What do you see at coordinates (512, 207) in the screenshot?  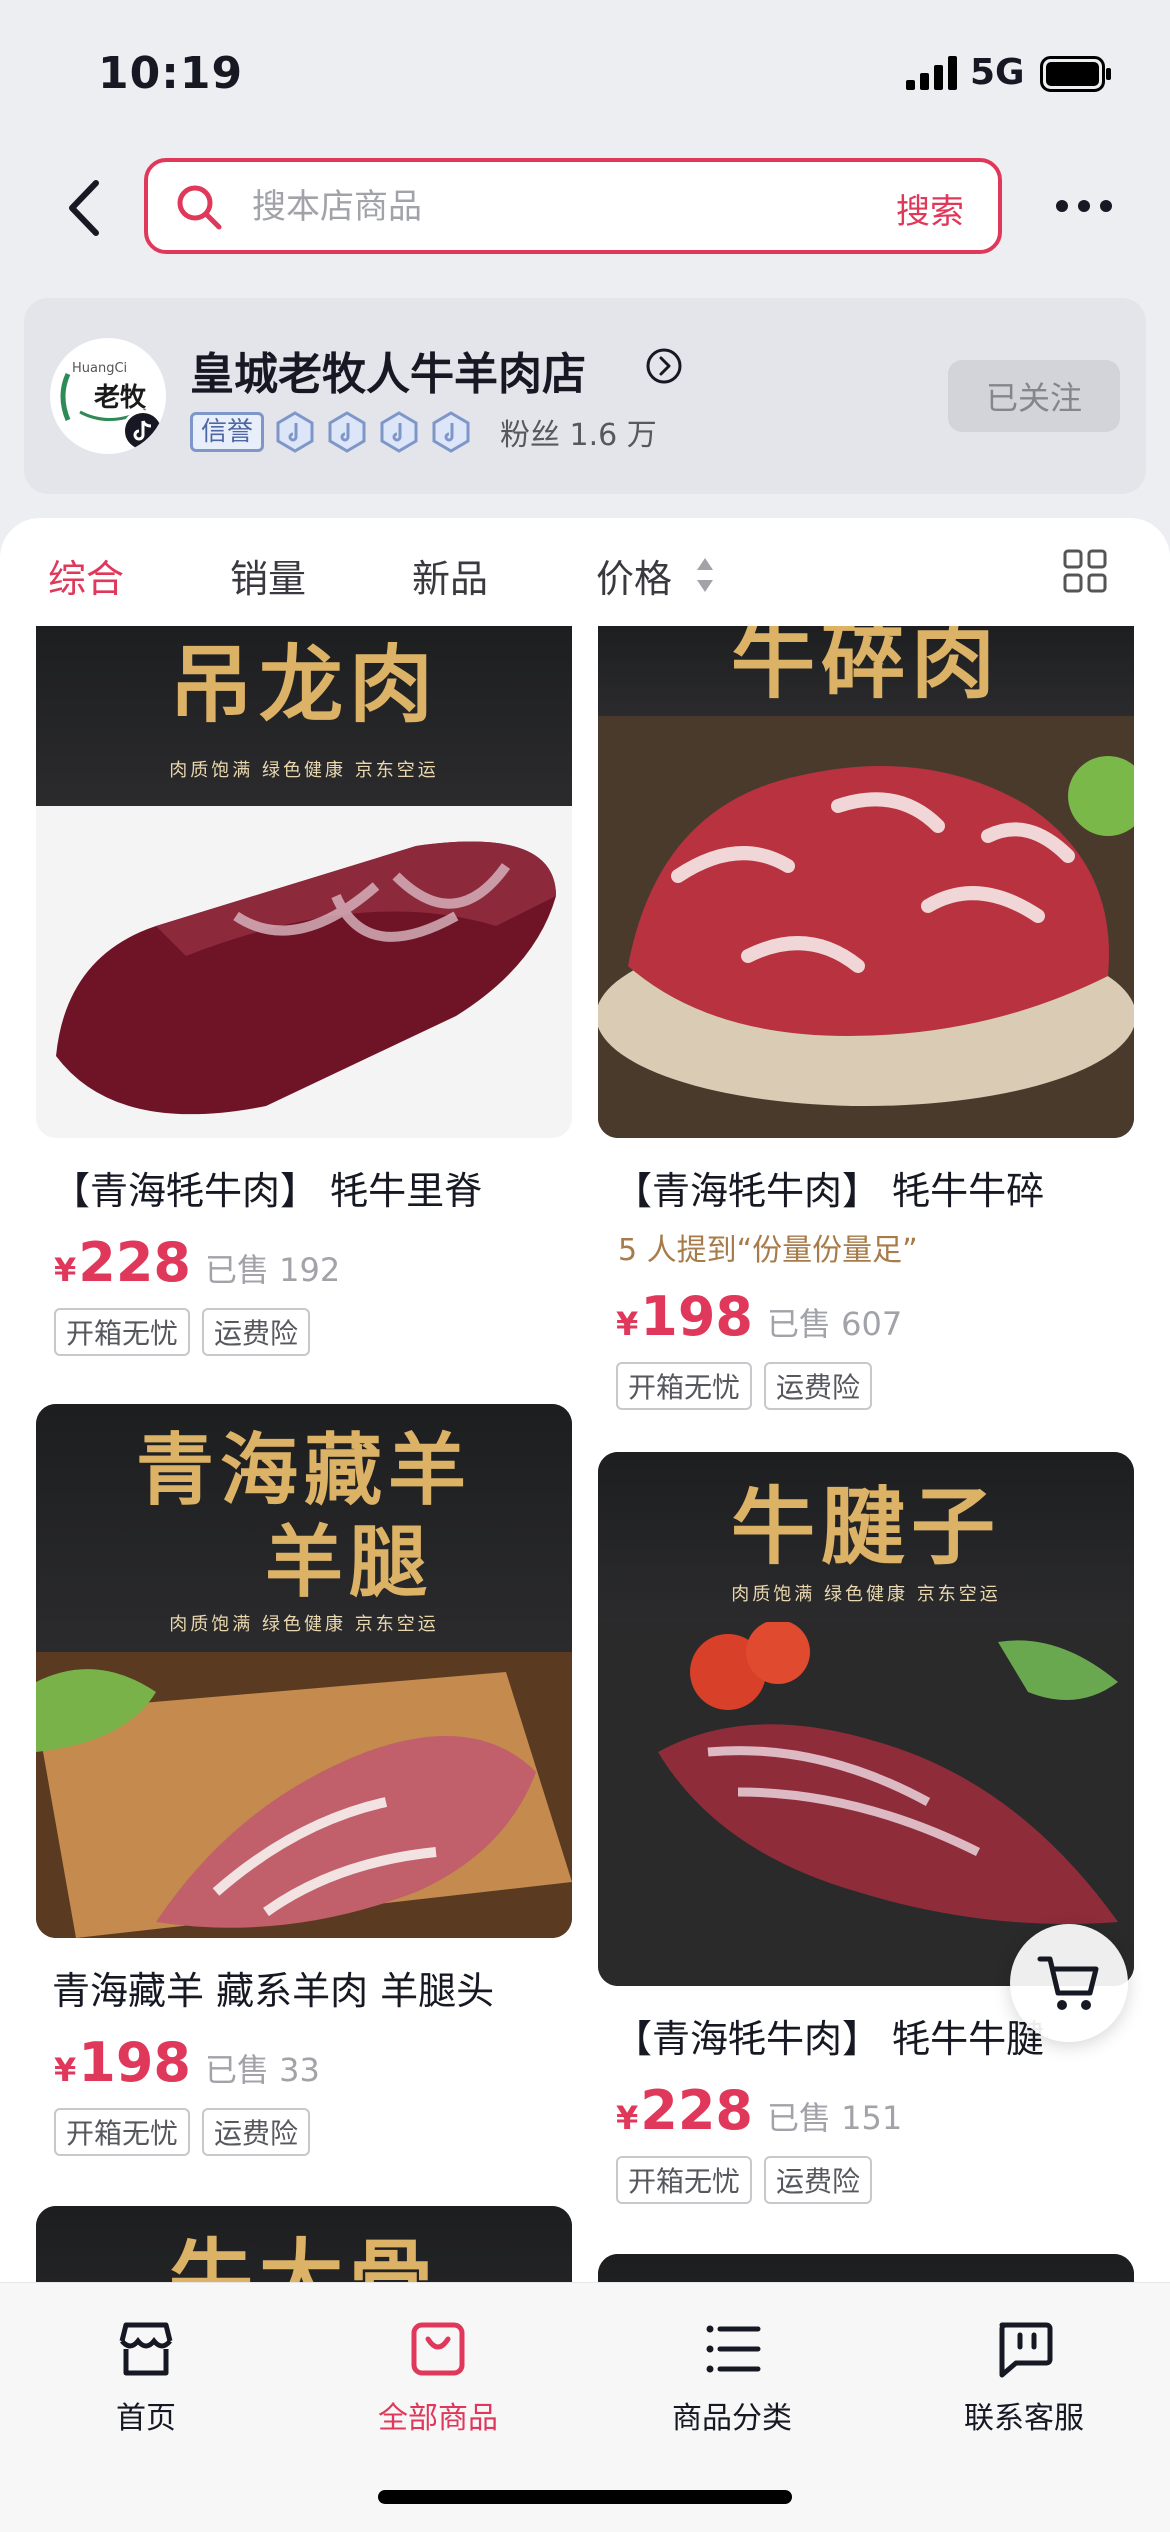 I see `search-input` at bounding box center [512, 207].